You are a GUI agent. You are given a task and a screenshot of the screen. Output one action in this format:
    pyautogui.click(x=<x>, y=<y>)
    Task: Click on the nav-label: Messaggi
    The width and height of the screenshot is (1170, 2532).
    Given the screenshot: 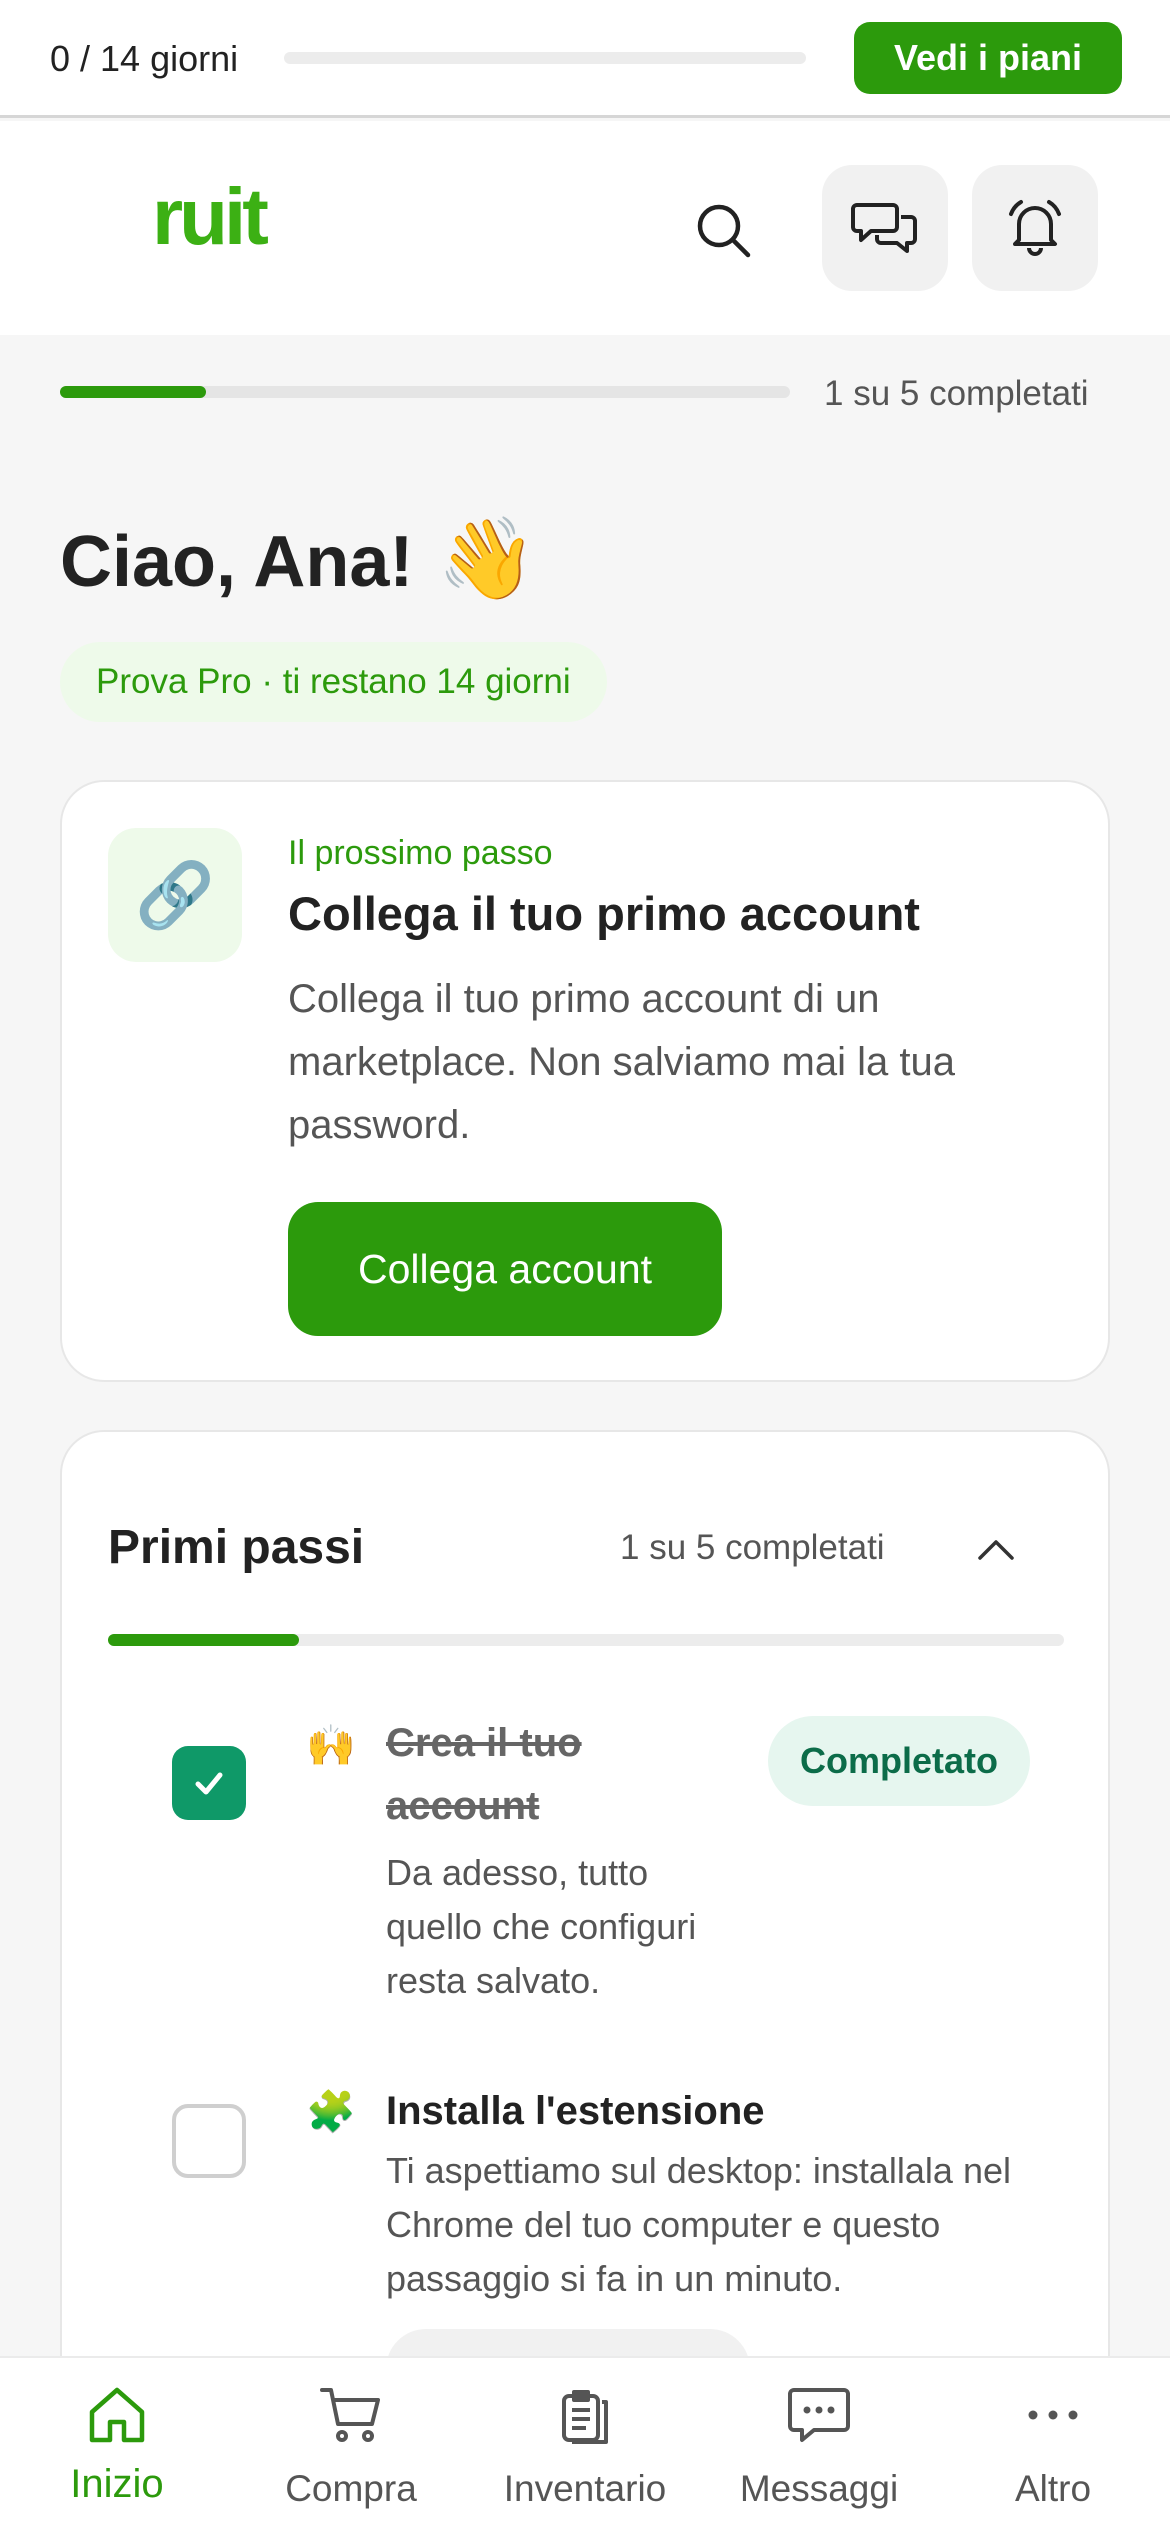 What is the action you would take?
    pyautogui.click(x=819, y=2488)
    